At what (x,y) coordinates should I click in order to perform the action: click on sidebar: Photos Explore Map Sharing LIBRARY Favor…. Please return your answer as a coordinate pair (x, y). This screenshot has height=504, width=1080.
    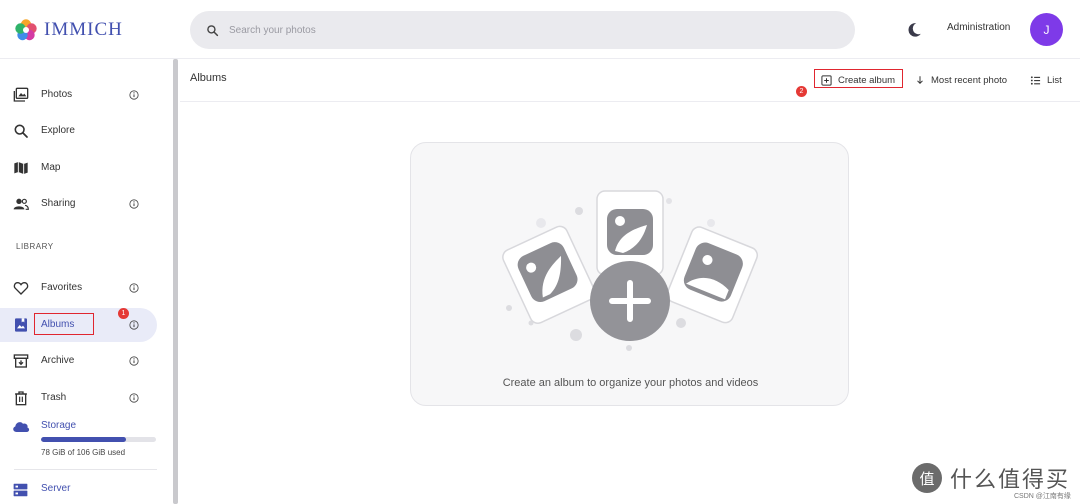
    Looking at the image, I should click on (86, 281).